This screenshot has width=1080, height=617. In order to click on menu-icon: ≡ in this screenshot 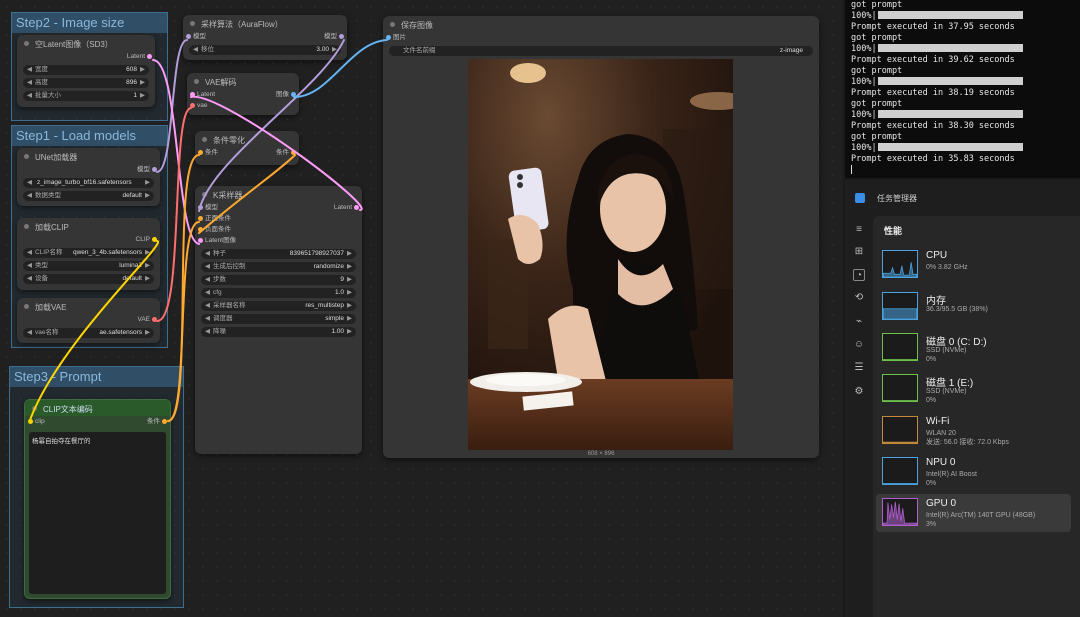, I will do `click(859, 230)`.